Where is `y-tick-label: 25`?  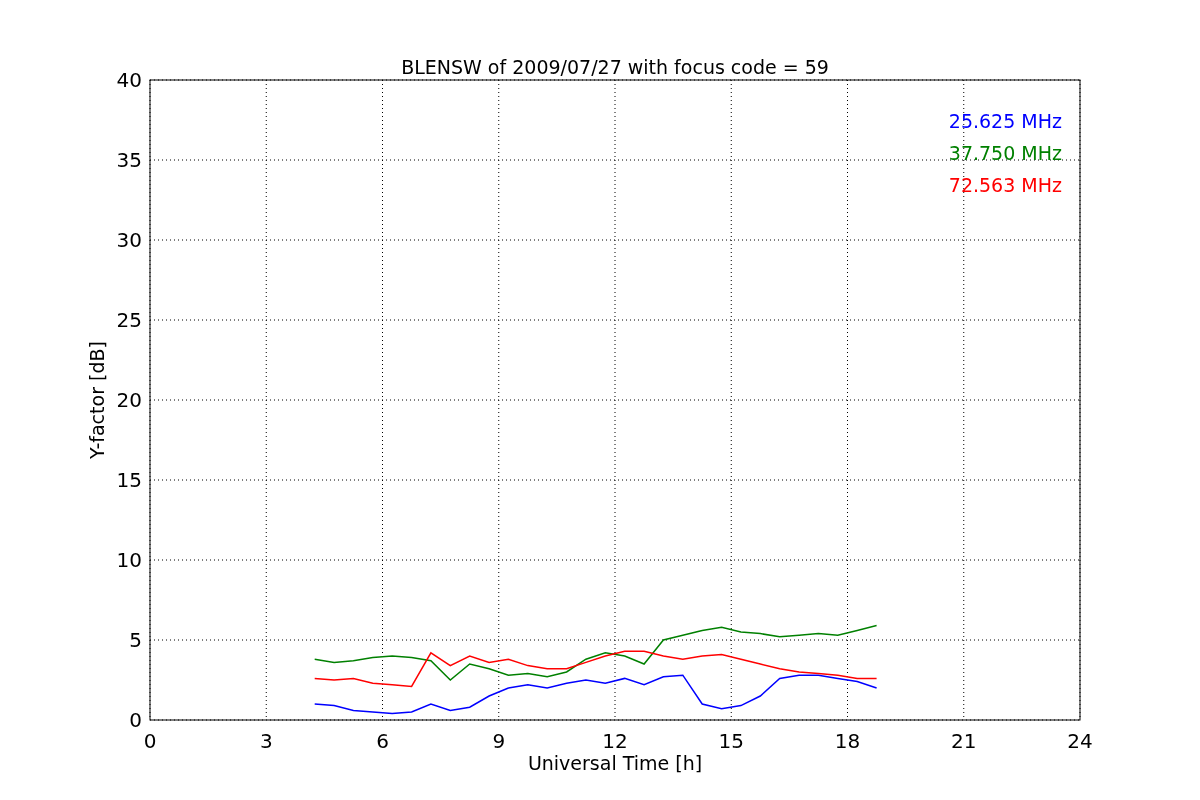 y-tick-label: 25 is located at coordinates (129, 320).